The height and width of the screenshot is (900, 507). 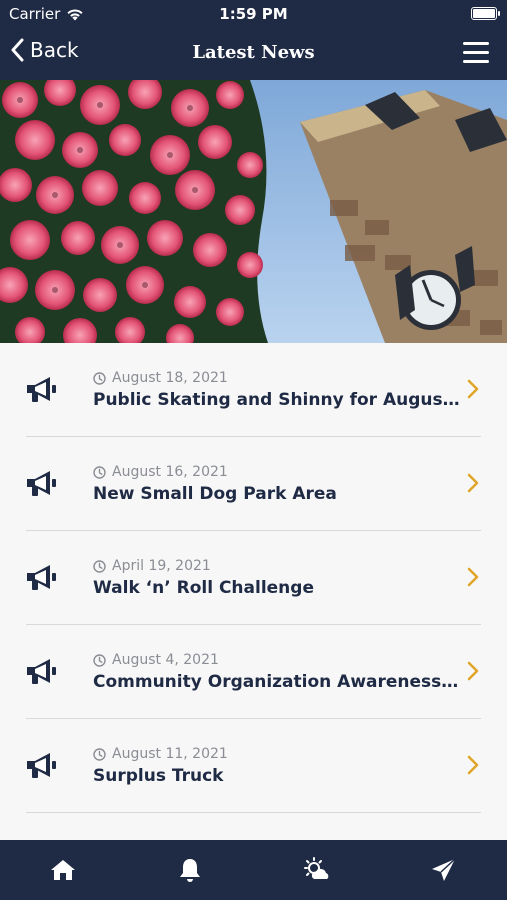 I want to click on back-button: Back, so click(x=44, y=50).